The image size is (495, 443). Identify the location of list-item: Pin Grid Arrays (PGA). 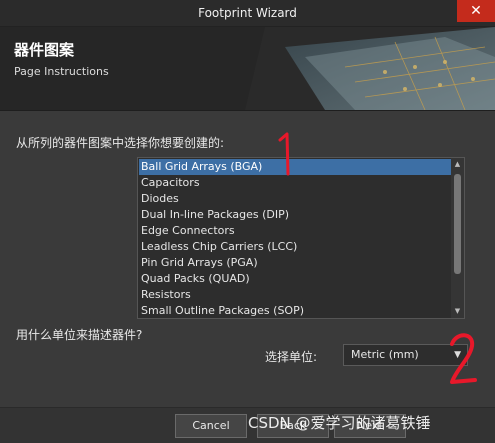
(295, 263).